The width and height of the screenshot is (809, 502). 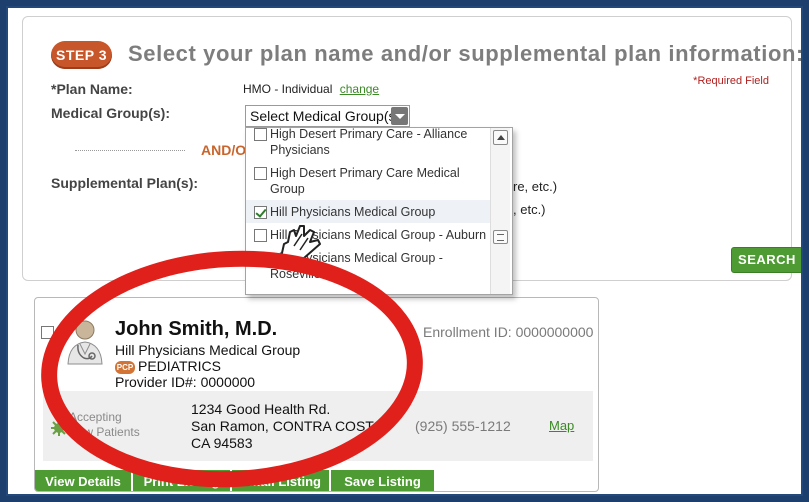 I want to click on scroll-up-icon, so click(x=500, y=137).